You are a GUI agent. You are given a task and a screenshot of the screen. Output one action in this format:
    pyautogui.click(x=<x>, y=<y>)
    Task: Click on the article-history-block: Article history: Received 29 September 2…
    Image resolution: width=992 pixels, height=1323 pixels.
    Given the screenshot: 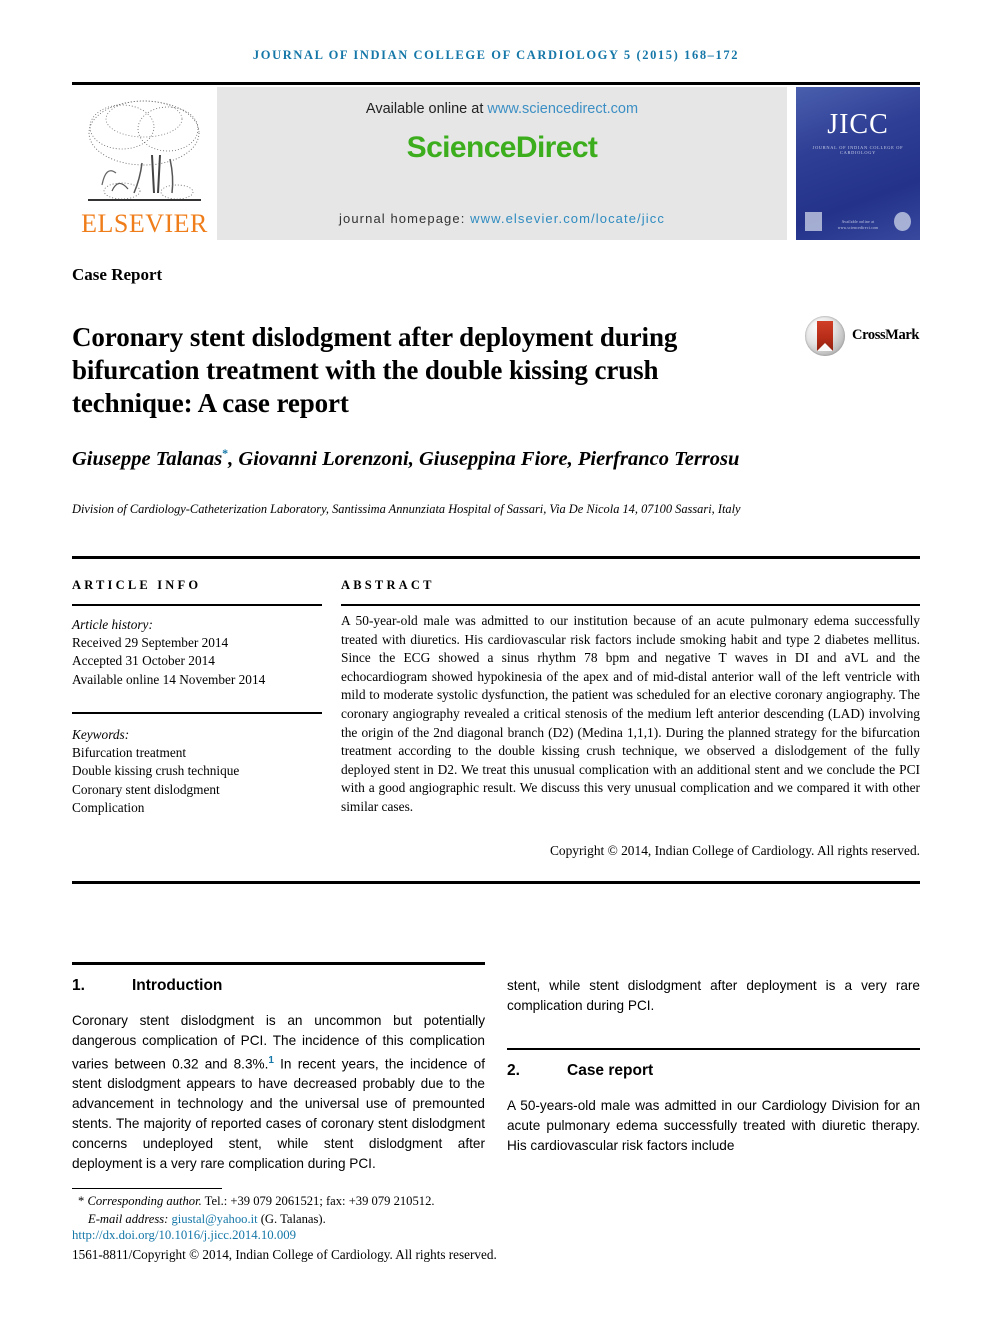 What is the action you would take?
    pyautogui.click(x=197, y=652)
    